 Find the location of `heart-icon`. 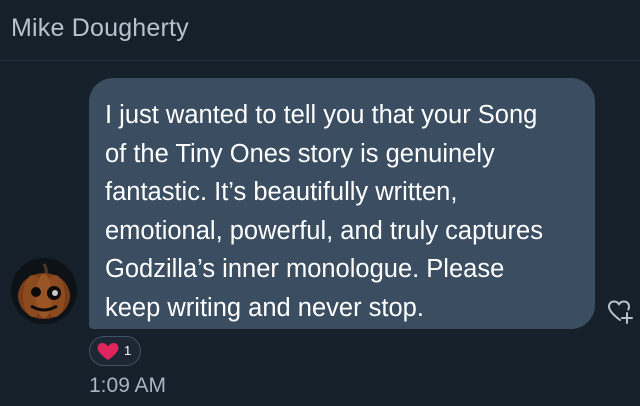

heart-icon is located at coordinates (108, 351).